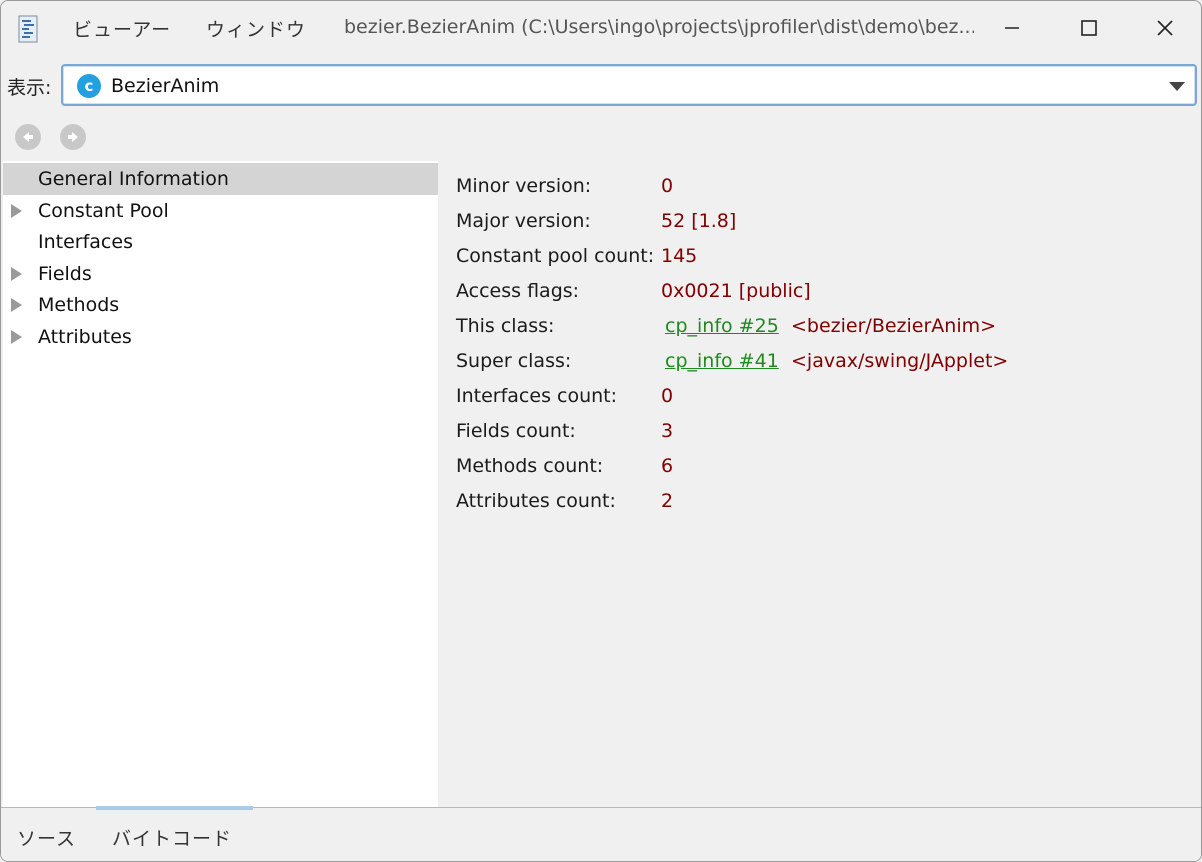  I want to click on info-row-methods-count: Methods count: 6, so click(818, 459).